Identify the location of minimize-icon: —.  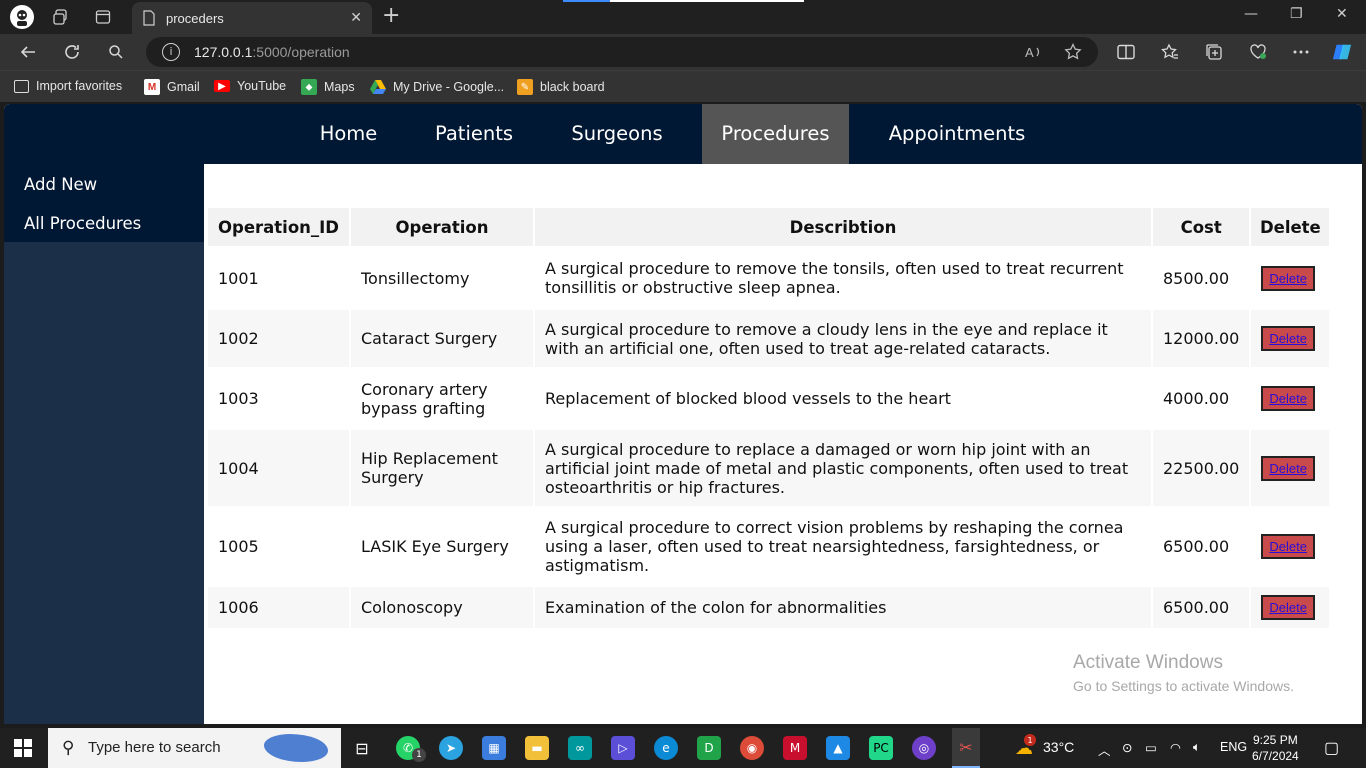
(1251, 14).